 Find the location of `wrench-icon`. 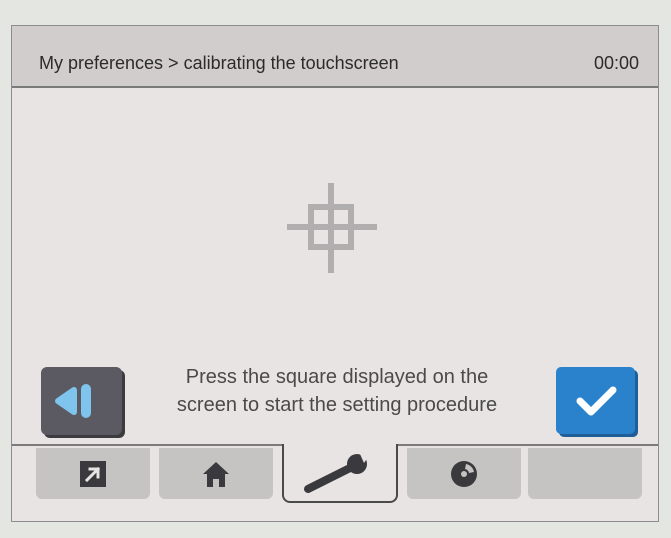

wrench-icon is located at coordinates (337, 473).